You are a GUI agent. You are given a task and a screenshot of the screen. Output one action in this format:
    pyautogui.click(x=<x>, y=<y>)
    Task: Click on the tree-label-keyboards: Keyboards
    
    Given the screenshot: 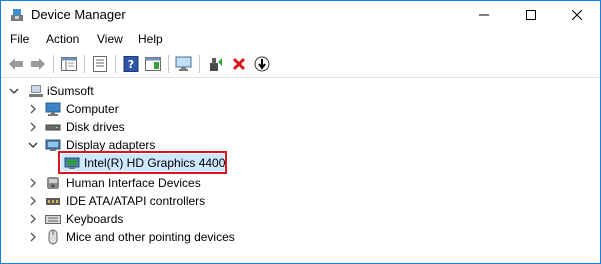 What is the action you would take?
    pyautogui.click(x=95, y=219)
    